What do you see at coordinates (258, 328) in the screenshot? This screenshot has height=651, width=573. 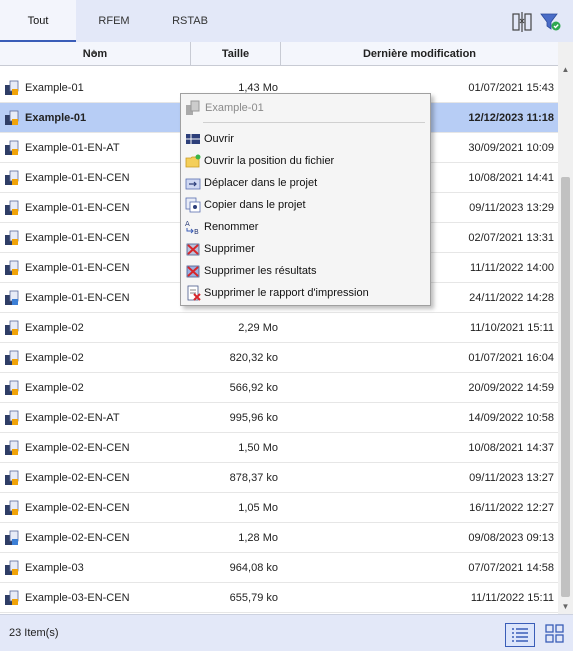 I see `file-size: 2,29 Mo` at bounding box center [258, 328].